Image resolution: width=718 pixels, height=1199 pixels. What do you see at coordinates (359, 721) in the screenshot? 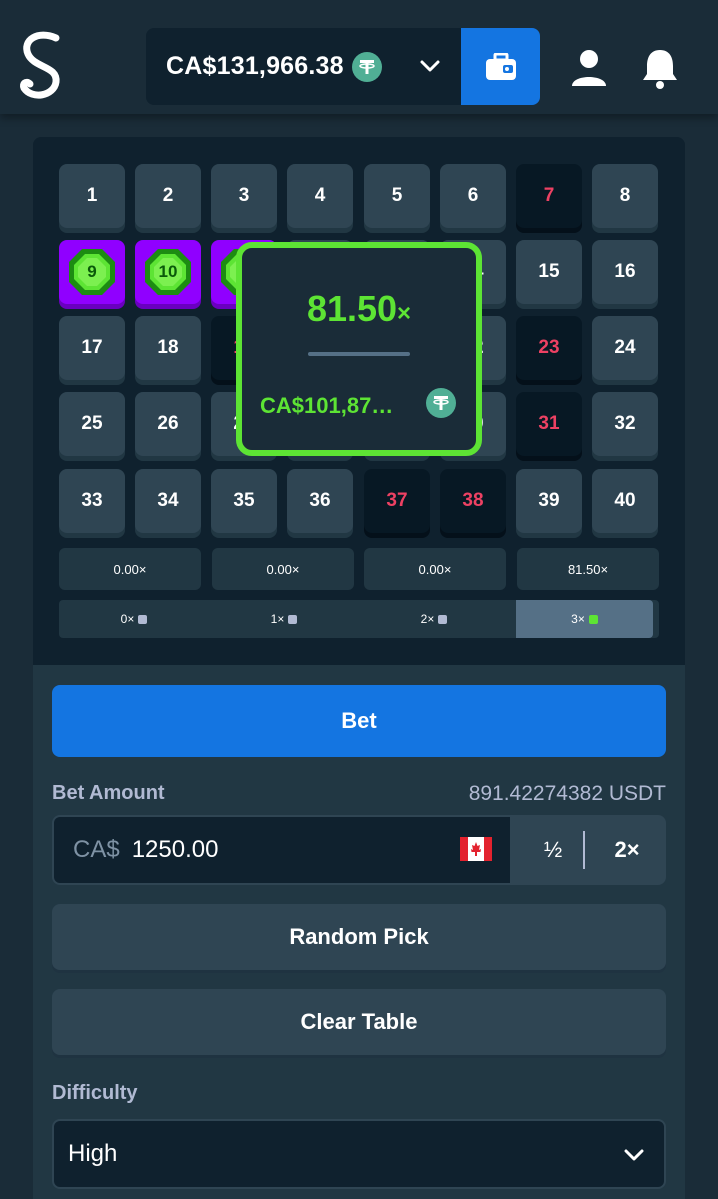
I see `bet-button: Bet` at bounding box center [359, 721].